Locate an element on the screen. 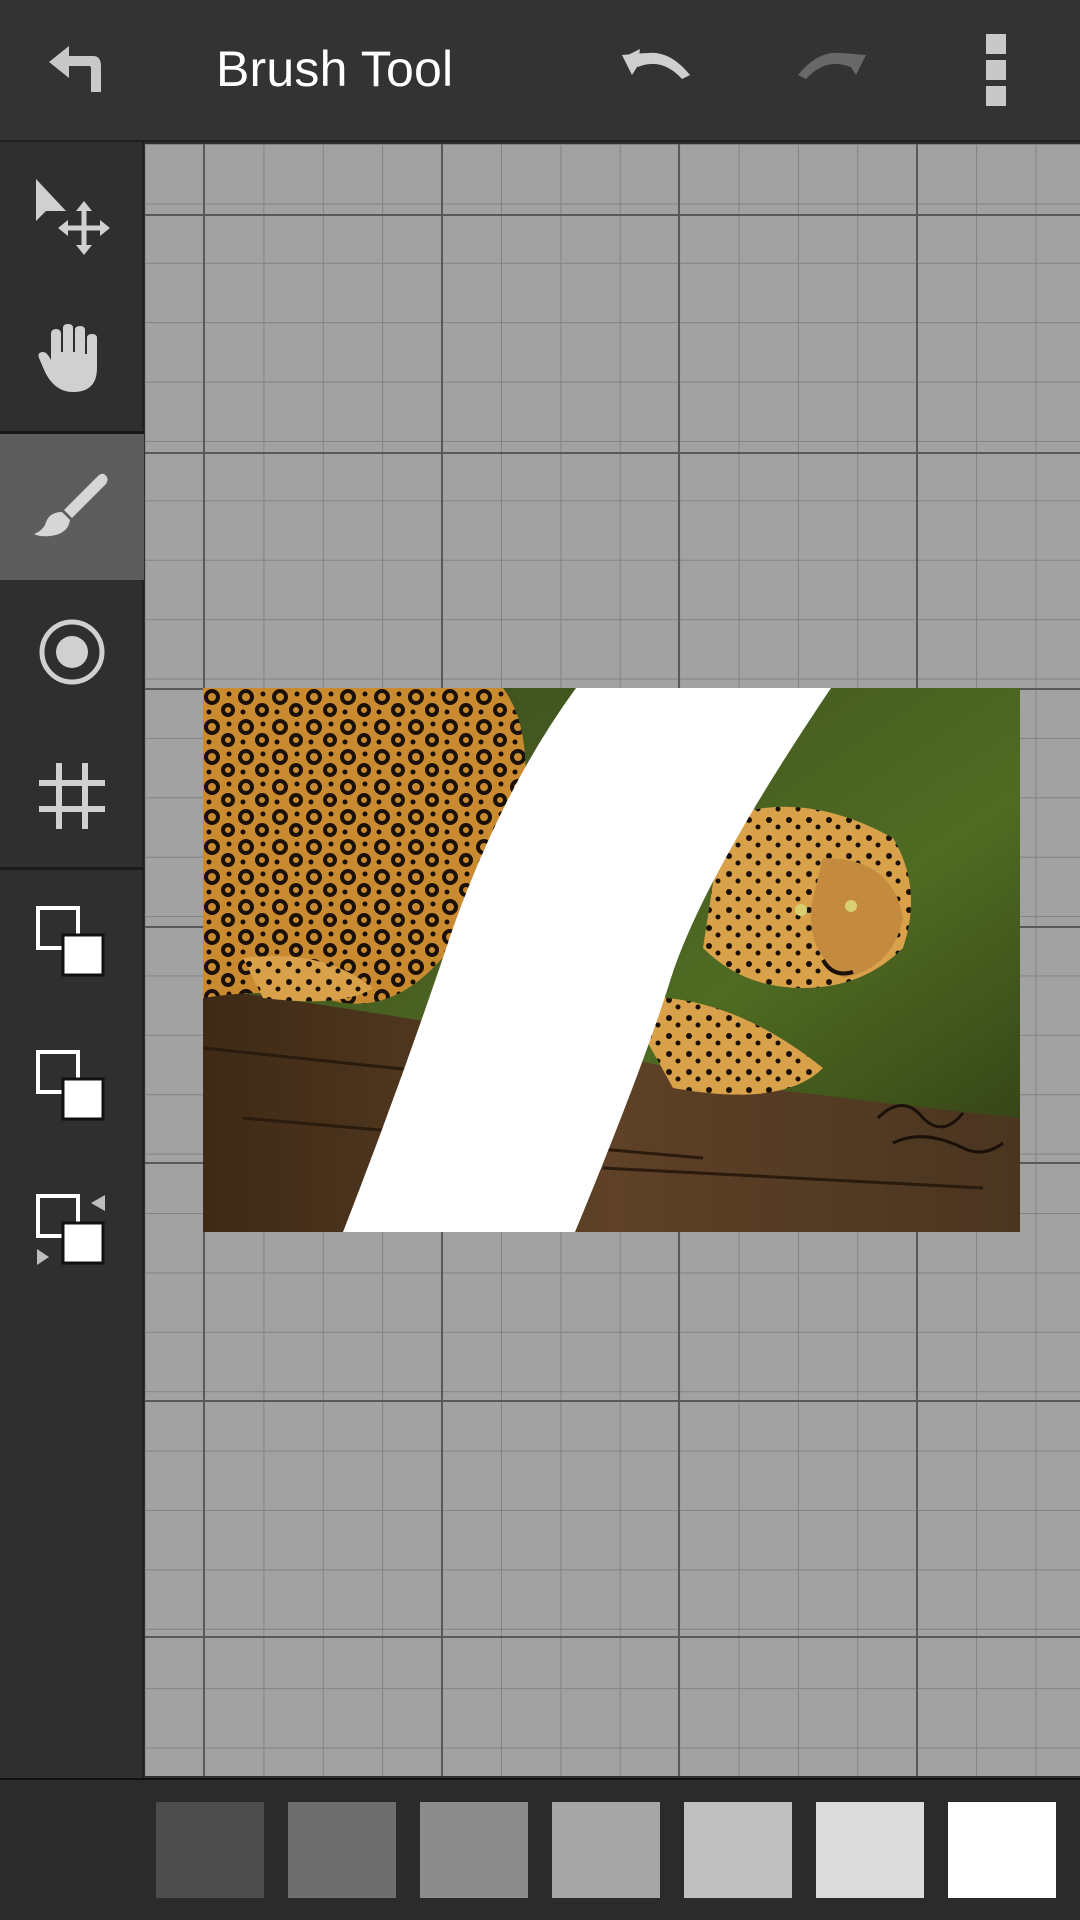  redo-icon is located at coordinates (832, 65).